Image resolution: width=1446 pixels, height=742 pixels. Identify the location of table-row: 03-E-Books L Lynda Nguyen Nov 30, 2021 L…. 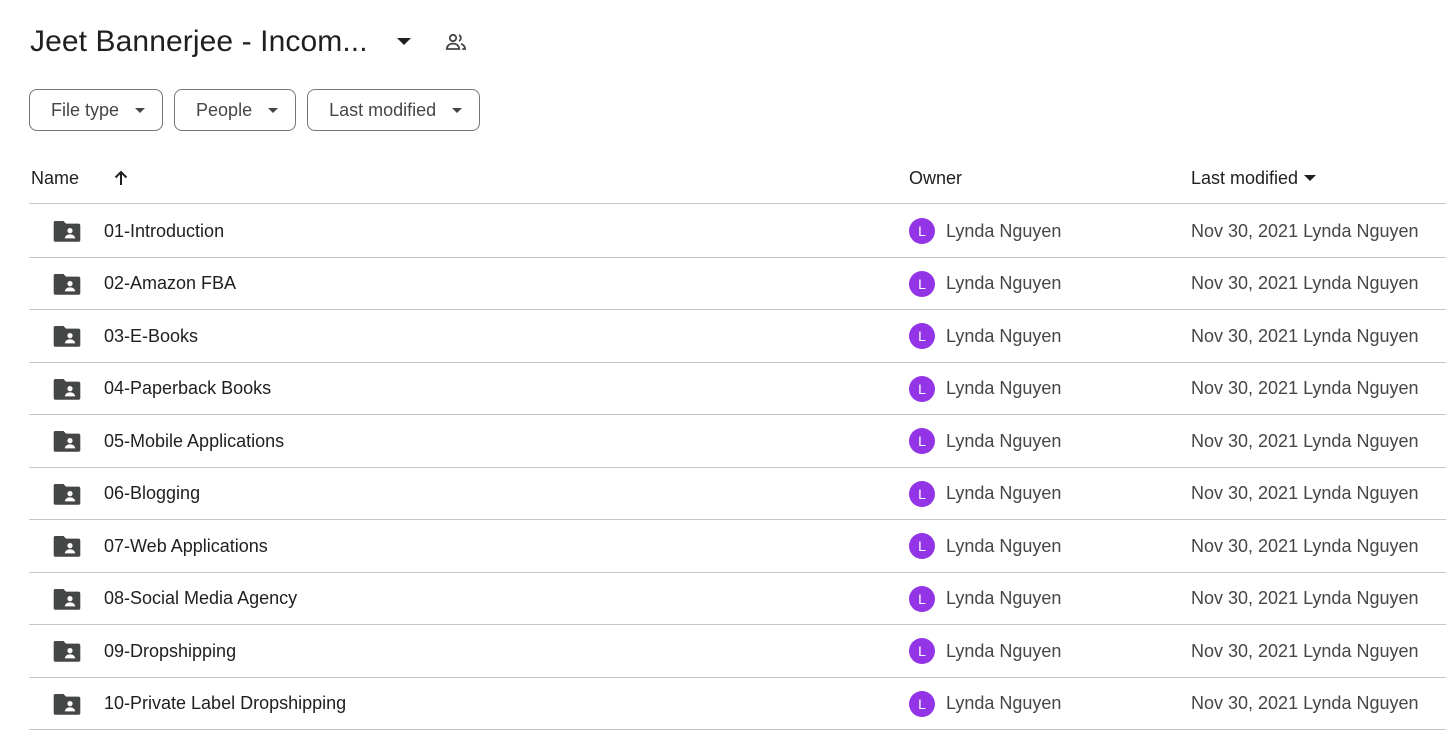
(737, 336).